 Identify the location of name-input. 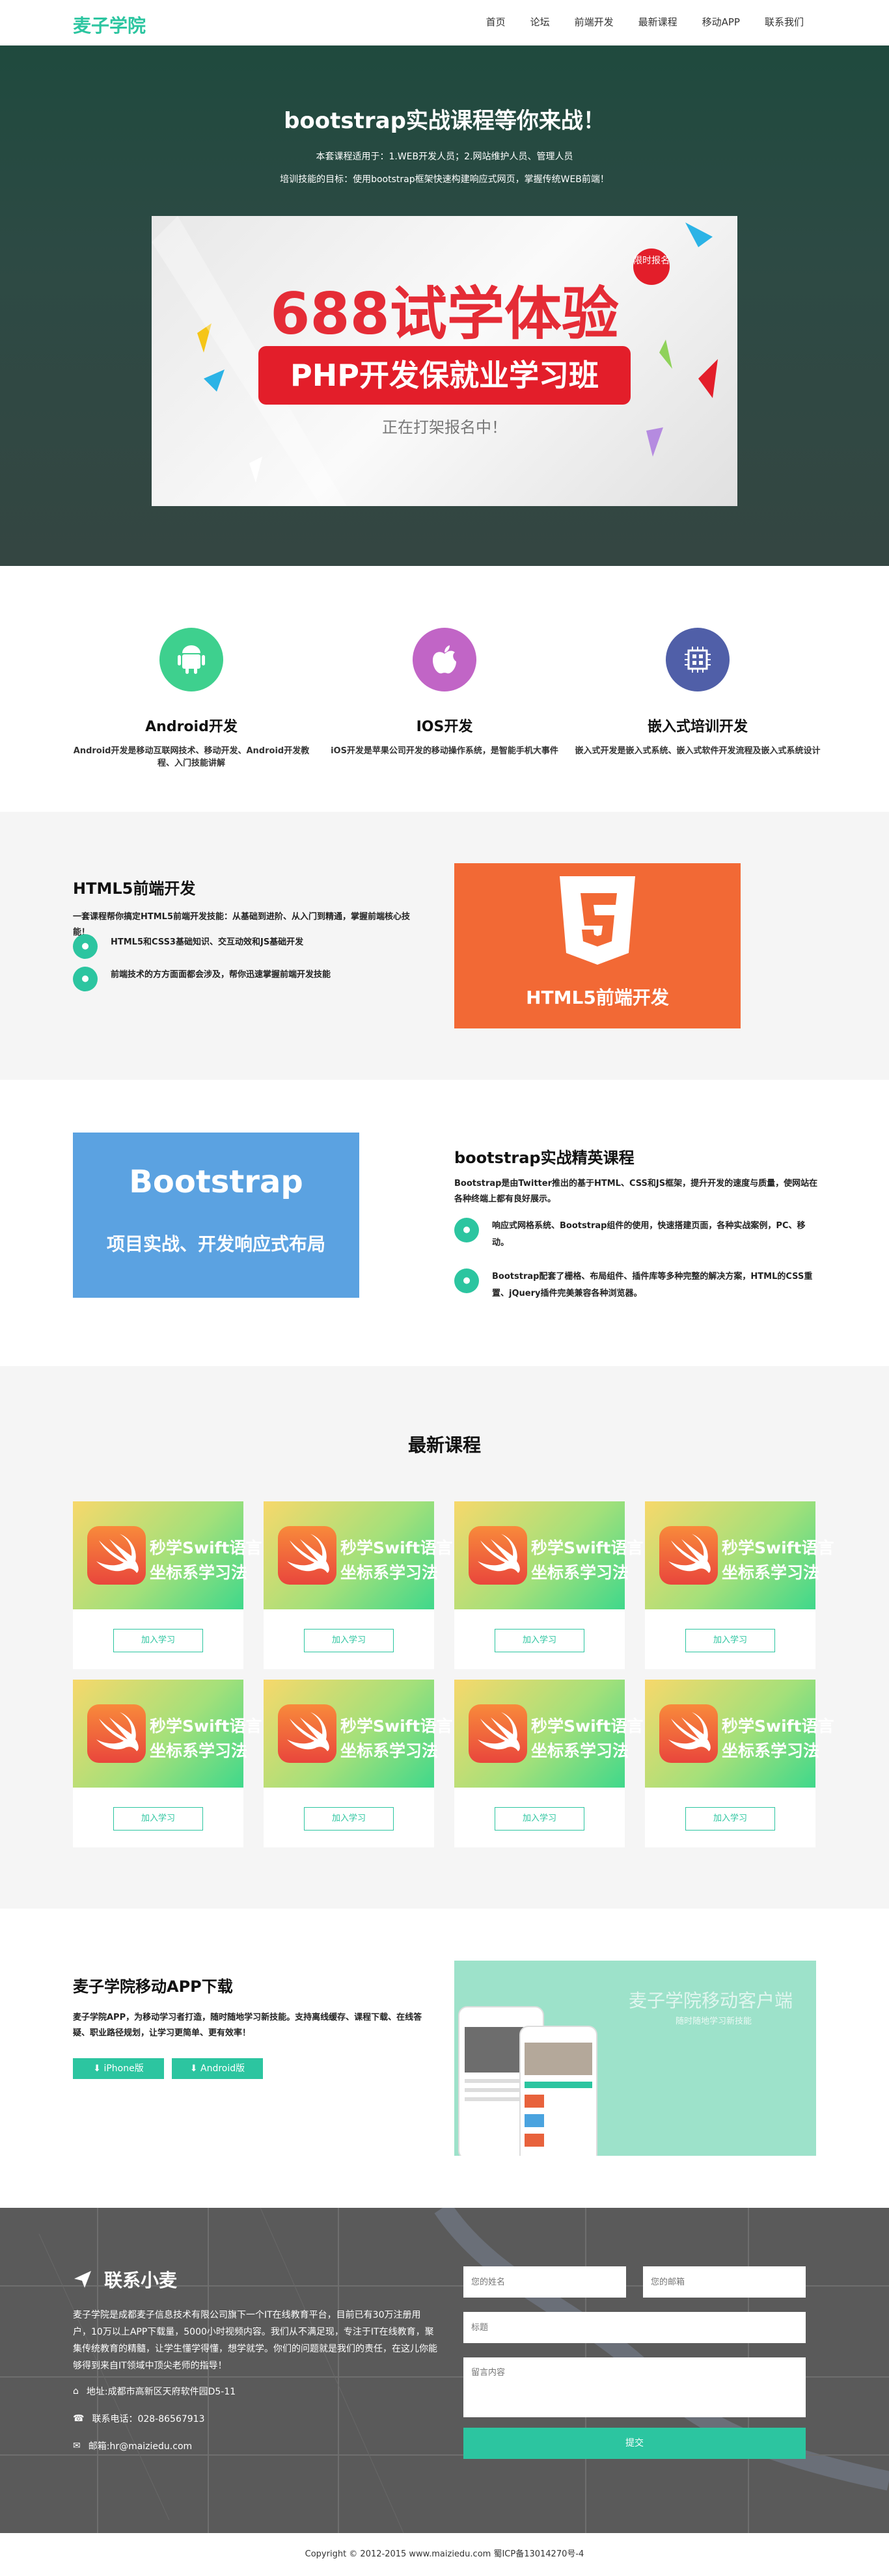
(544, 2282).